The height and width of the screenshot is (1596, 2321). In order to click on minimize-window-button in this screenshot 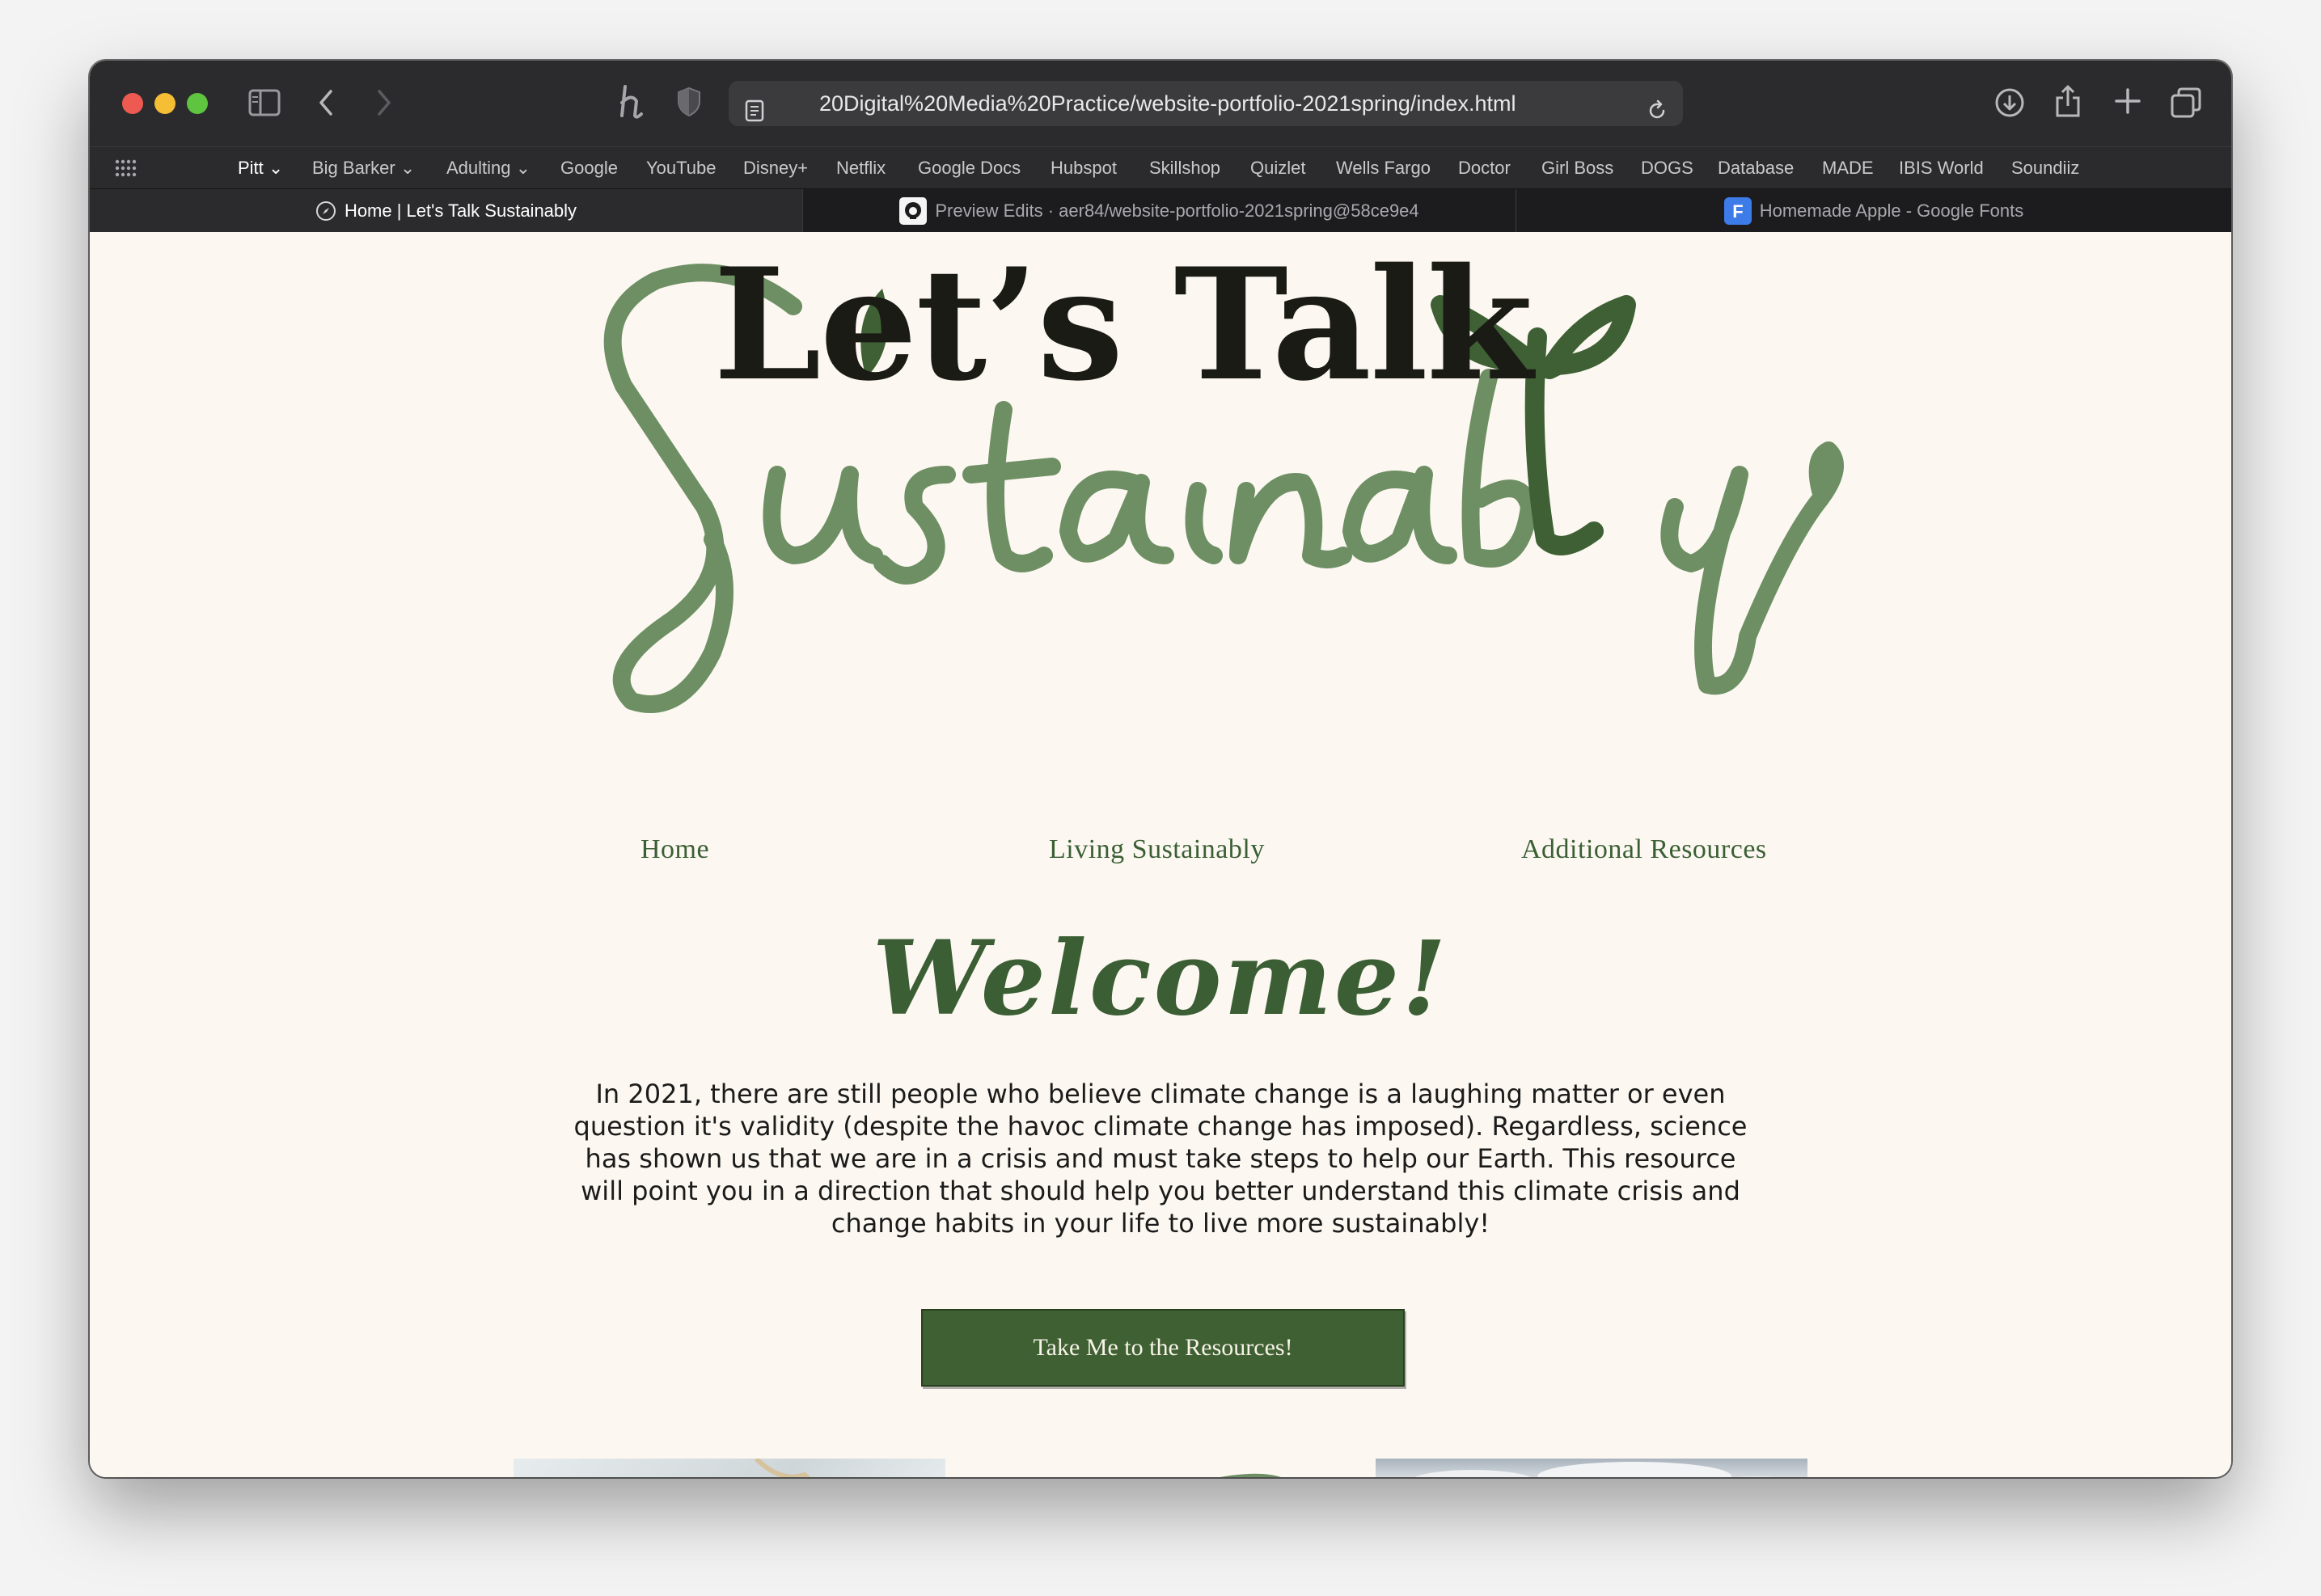, I will do `click(164, 103)`.